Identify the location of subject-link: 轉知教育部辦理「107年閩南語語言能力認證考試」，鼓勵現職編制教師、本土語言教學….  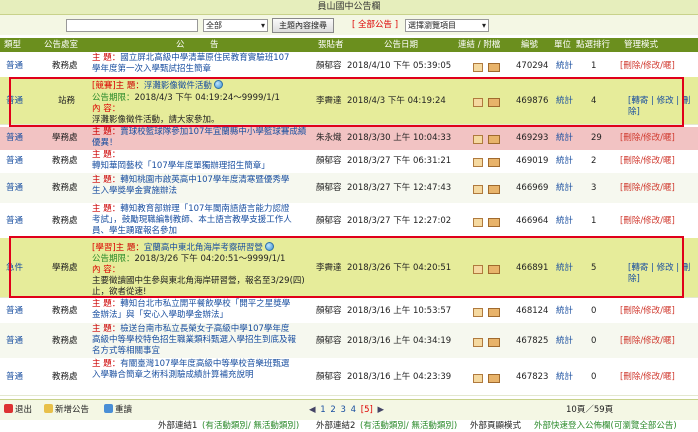
(192, 220).